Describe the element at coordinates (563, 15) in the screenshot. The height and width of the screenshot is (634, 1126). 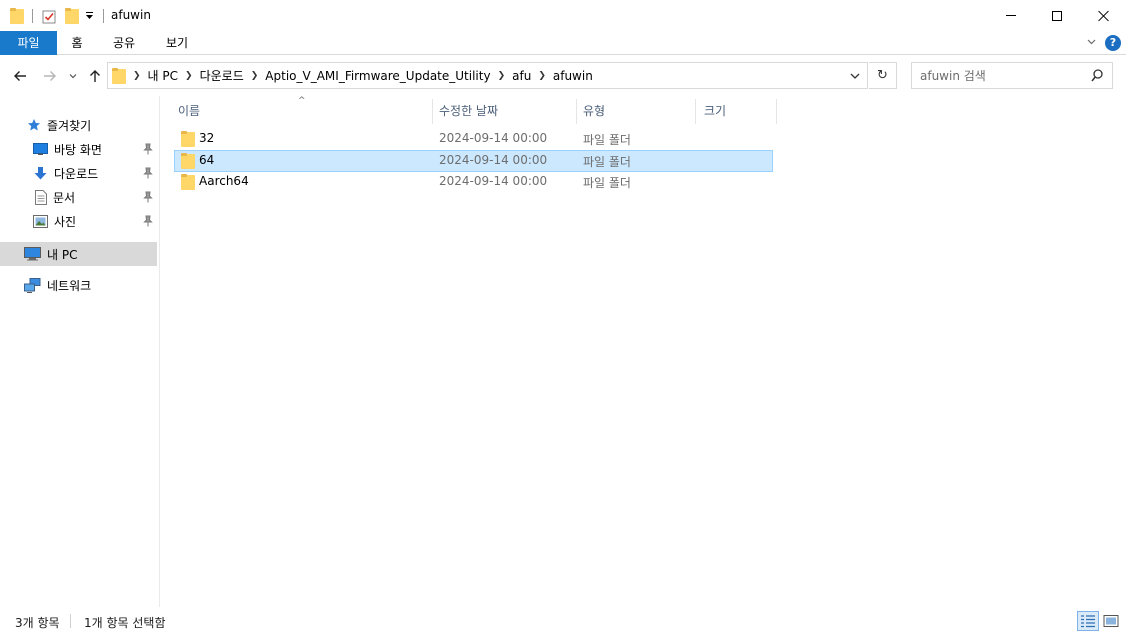
I see `title-bar: afuwin` at that location.